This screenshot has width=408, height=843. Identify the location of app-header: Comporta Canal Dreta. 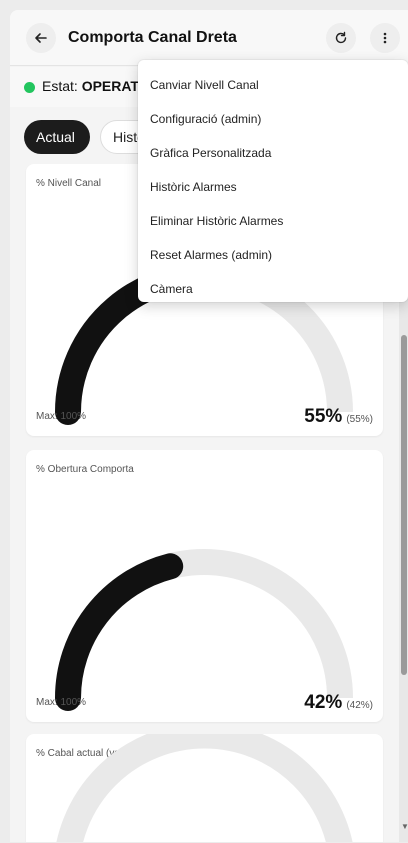
(209, 38).